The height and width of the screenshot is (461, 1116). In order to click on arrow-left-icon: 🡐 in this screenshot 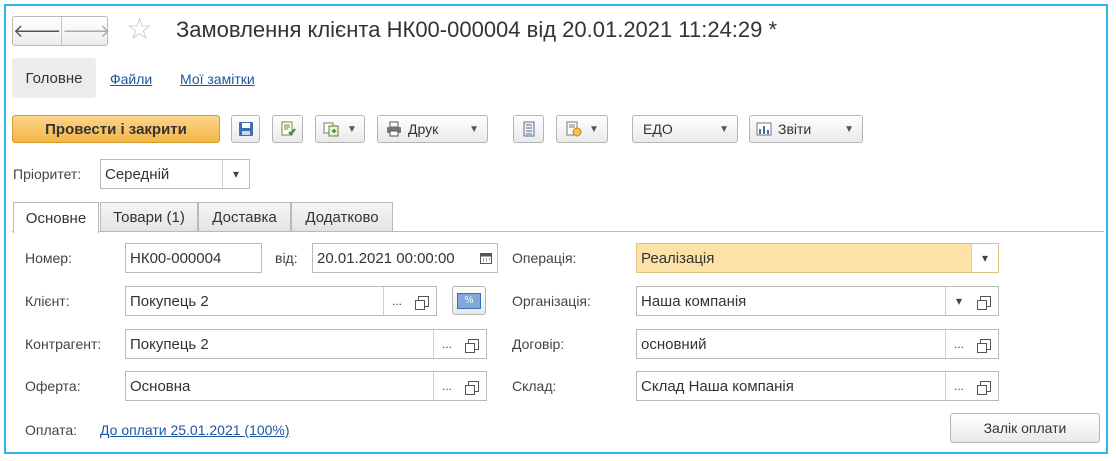, I will do `click(37, 30)`.